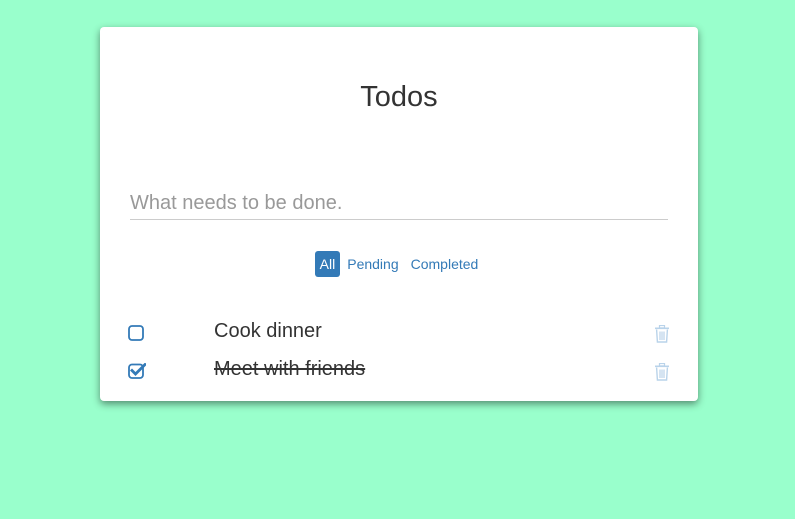 This screenshot has width=795, height=519. I want to click on filter-pending: Pending, so click(372, 264).